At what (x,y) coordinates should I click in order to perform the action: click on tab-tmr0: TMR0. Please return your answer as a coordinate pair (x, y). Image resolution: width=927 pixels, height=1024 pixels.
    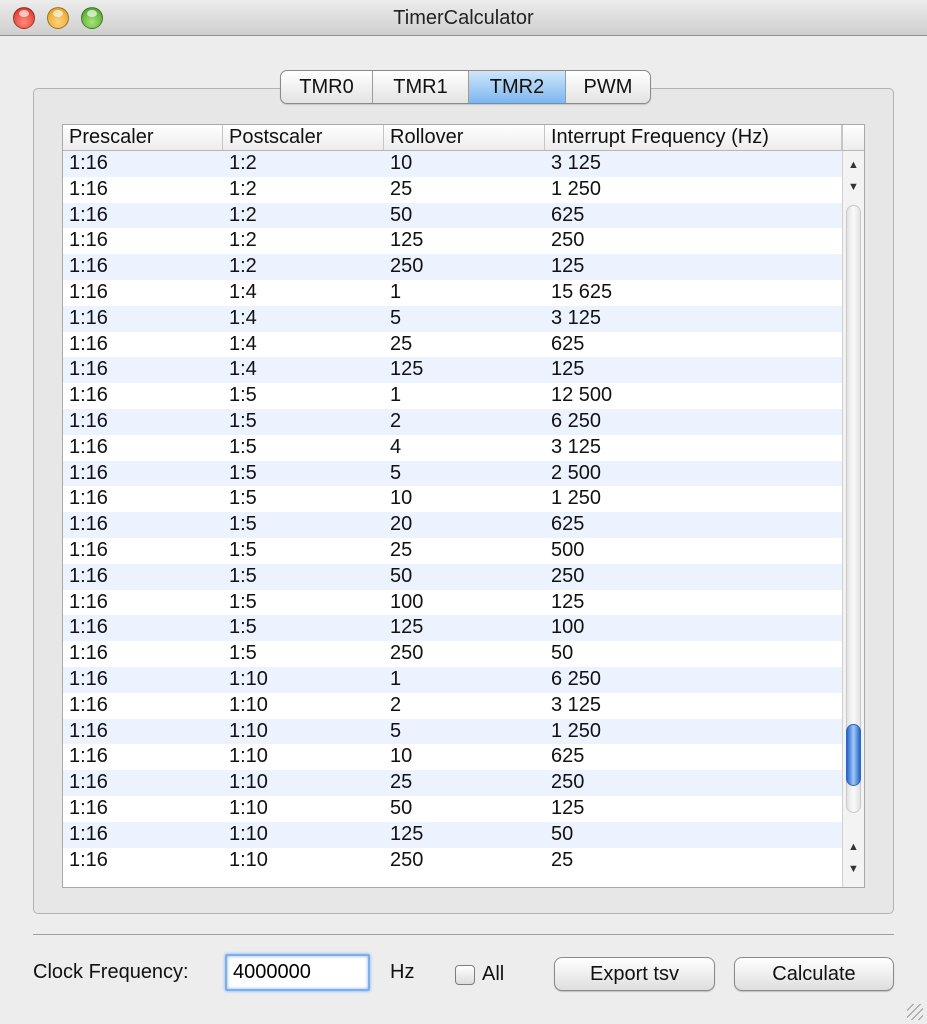
    Looking at the image, I should click on (327, 87).